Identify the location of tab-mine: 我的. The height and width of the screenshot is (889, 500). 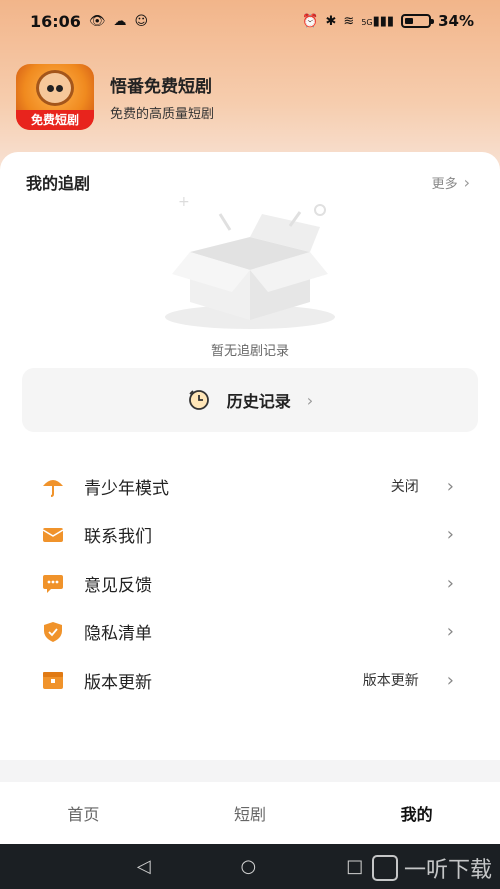
(416, 813).